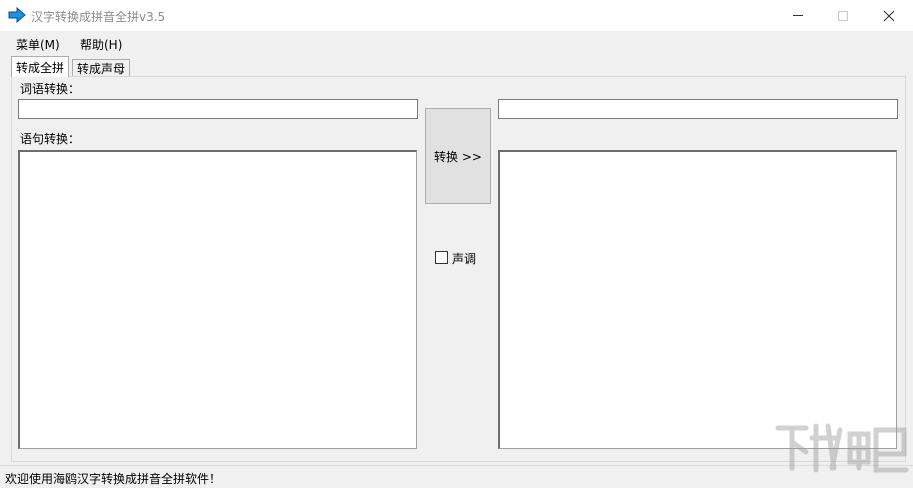 Image resolution: width=913 pixels, height=488 pixels. Describe the element at coordinates (456, 15) in the screenshot. I see `title-bar: 汉字转换成拼音全拼v3.5` at that location.